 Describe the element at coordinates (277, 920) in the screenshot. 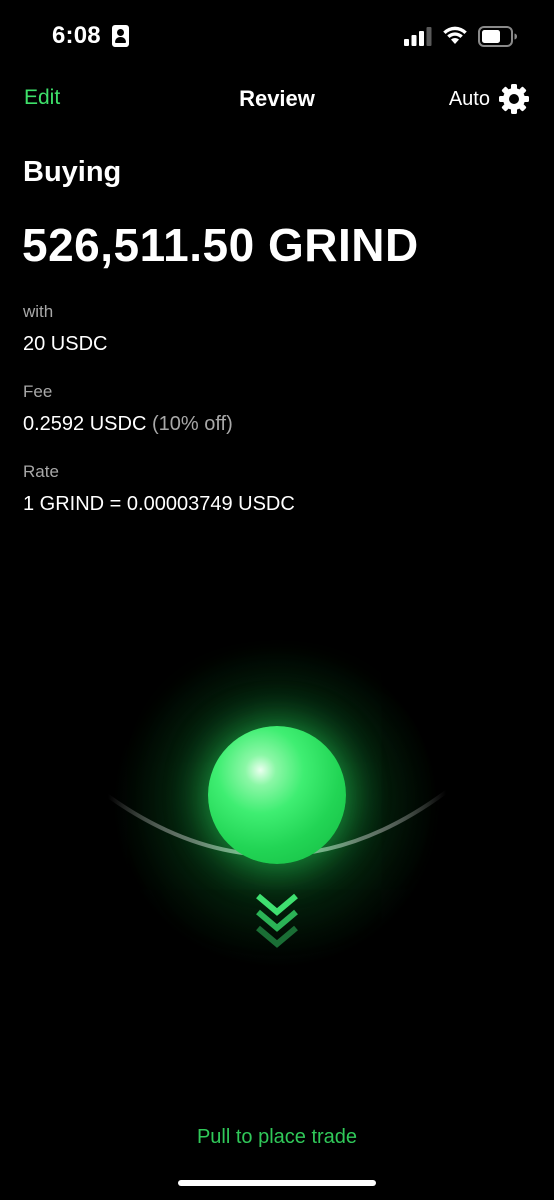

I see `chevron-down-triple-icon` at that location.